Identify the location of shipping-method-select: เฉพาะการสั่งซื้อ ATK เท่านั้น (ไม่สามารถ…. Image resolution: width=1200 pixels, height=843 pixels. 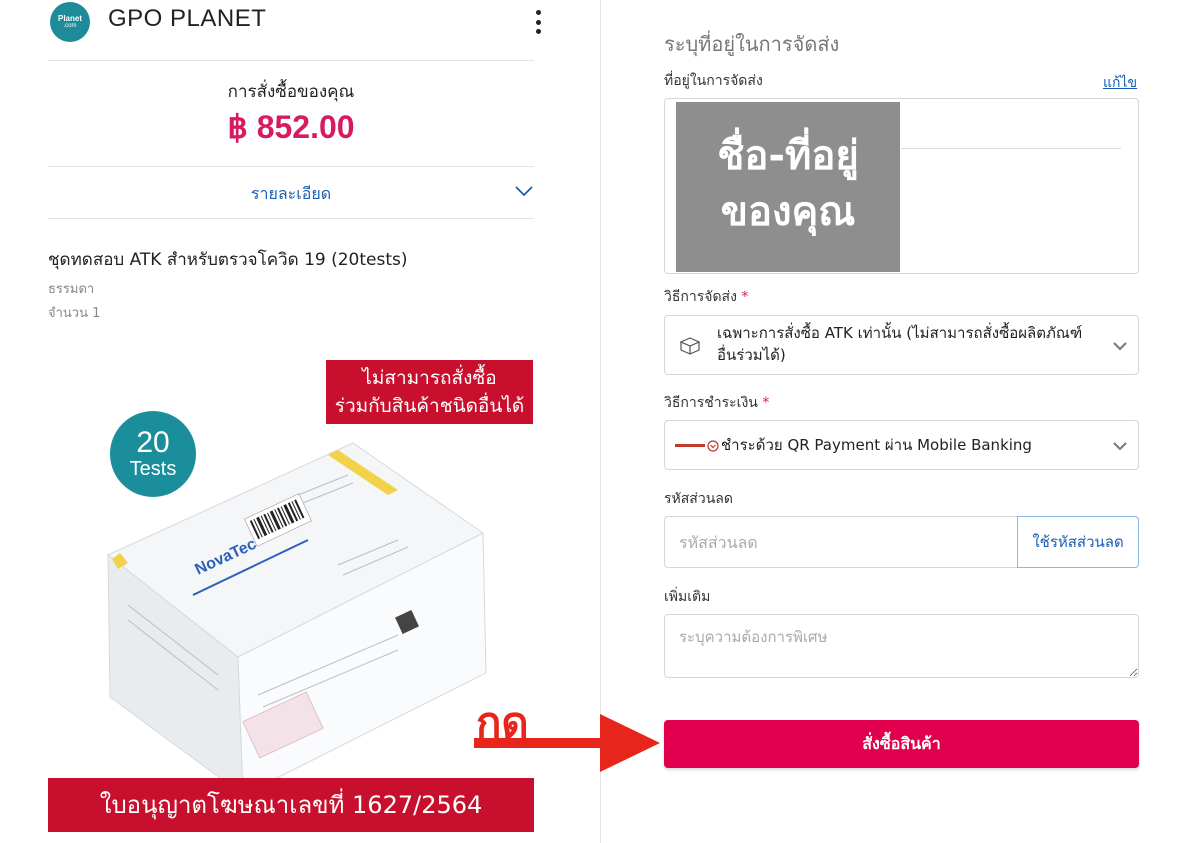
(901, 345).